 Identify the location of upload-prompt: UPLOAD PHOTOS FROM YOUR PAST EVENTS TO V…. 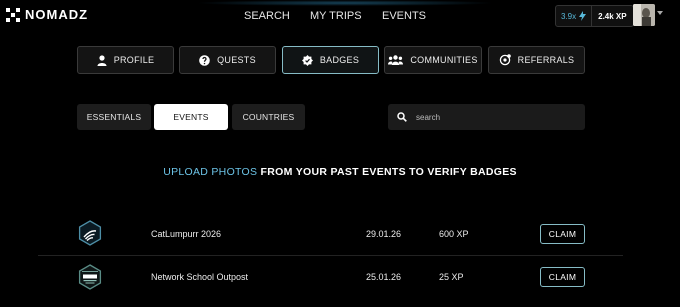
(340, 172).